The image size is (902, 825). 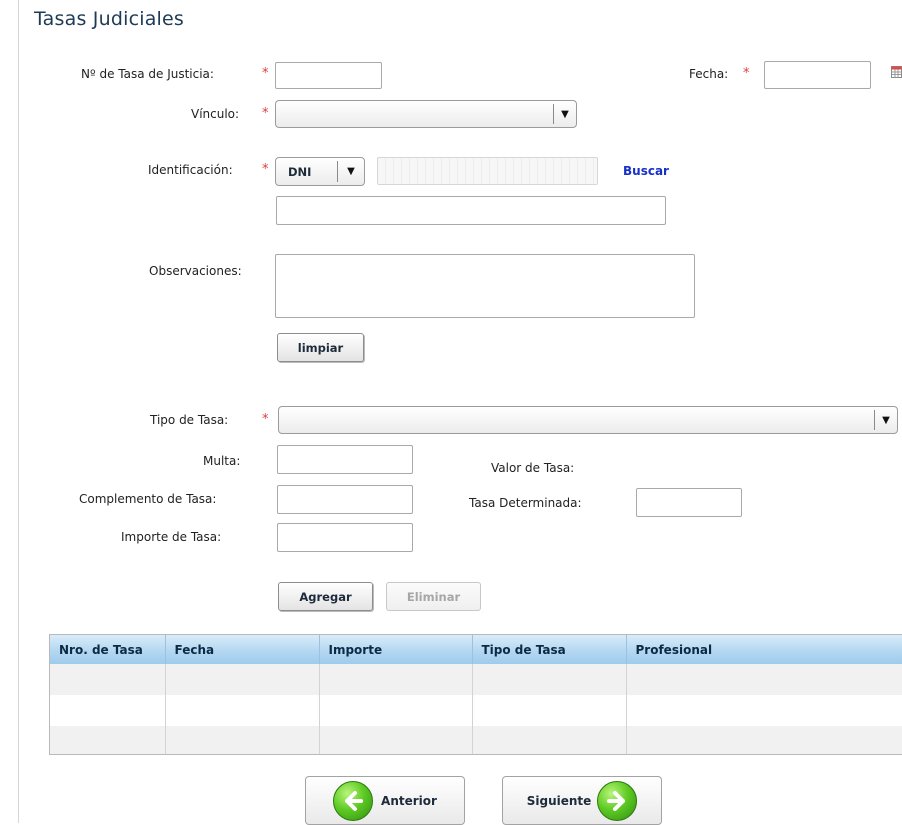 What do you see at coordinates (559, 800) in the screenshot?
I see `siguiente-label: Siguiente` at bounding box center [559, 800].